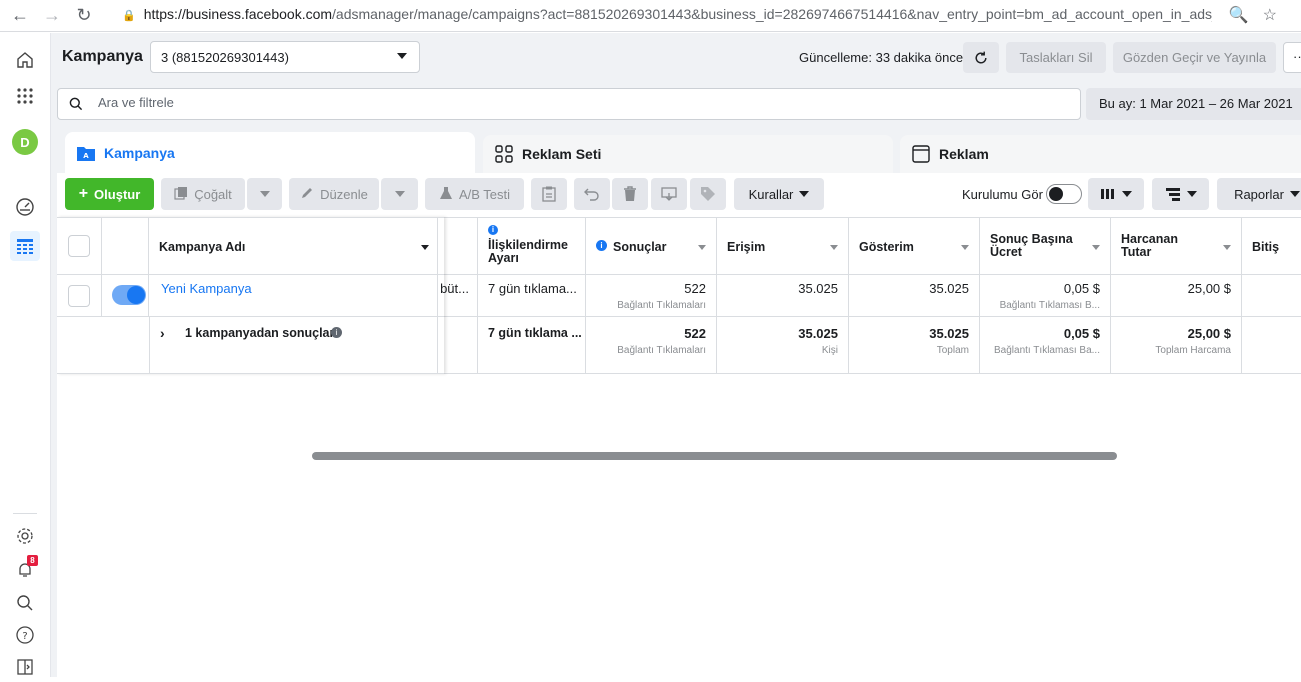 Image resolution: width=1301 pixels, height=682 pixels. What do you see at coordinates (25, 96) in the screenshot?
I see `apps-grid-icon` at bounding box center [25, 96].